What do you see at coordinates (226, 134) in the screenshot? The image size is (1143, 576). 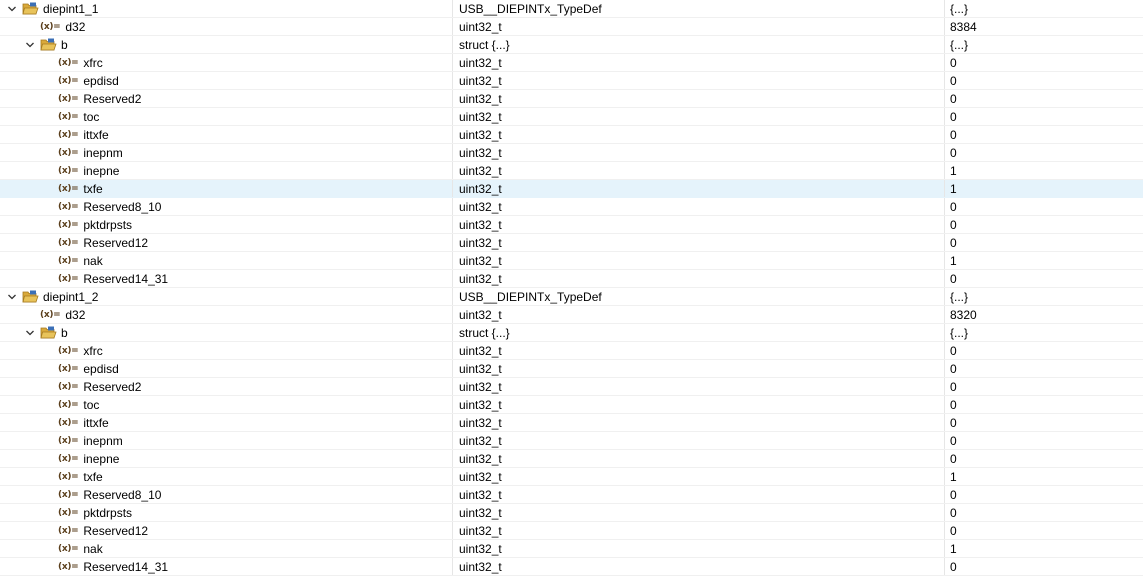 I see `name-cell: (x)= ittxfe` at bounding box center [226, 134].